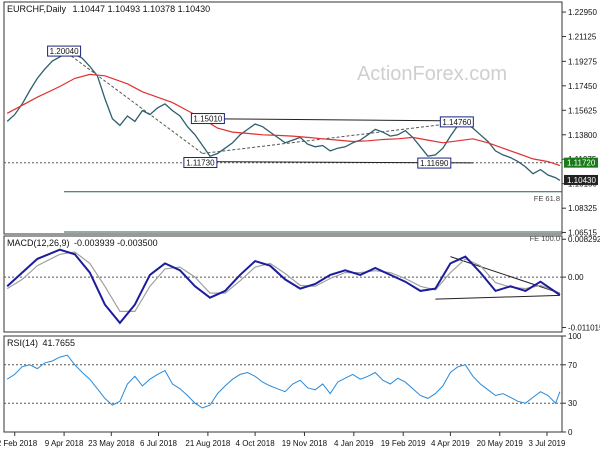 The image size is (600, 455). What do you see at coordinates (403, 443) in the screenshot?
I see `x-tick-label: 19 Feb 2019` at bounding box center [403, 443].